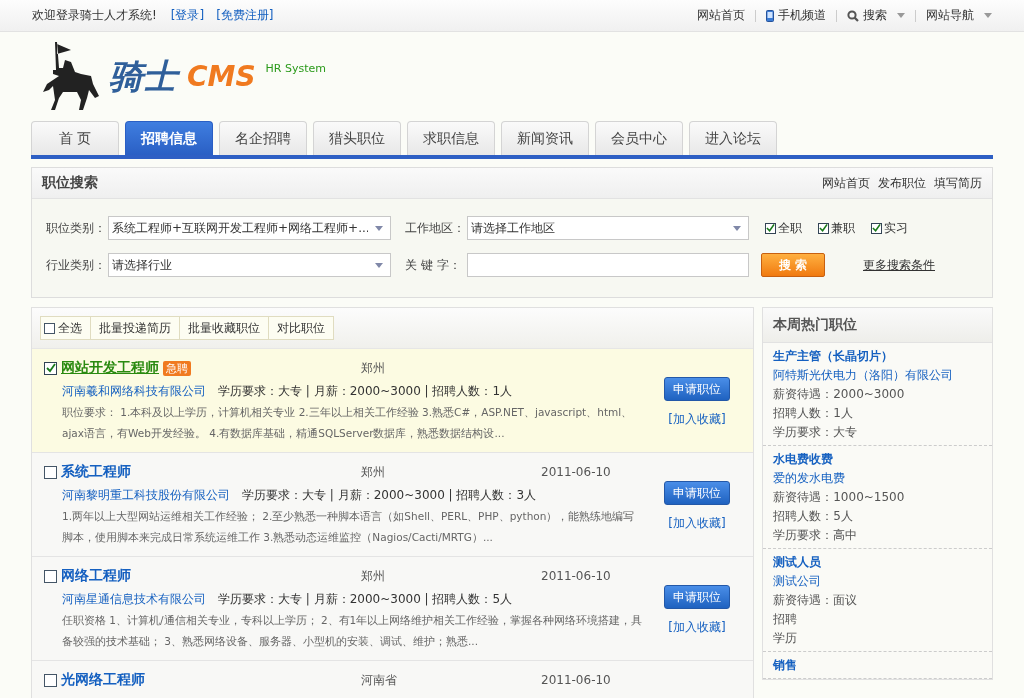  What do you see at coordinates (877, 562) in the screenshot?
I see `hot-job-title-link: 测试人员` at bounding box center [877, 562].